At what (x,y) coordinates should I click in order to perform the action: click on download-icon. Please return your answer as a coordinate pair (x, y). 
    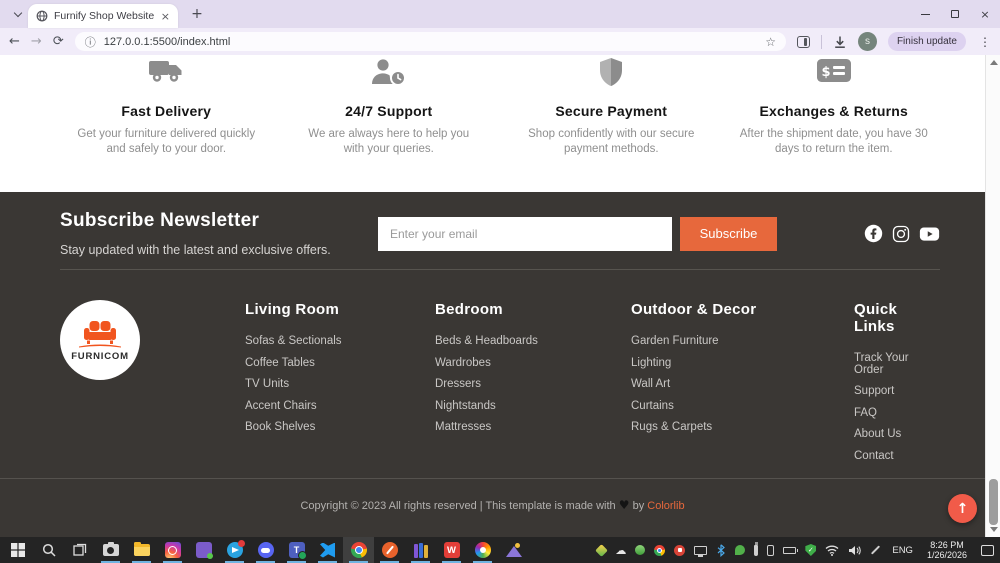
    Looking at the image, I should click on (840, 42).